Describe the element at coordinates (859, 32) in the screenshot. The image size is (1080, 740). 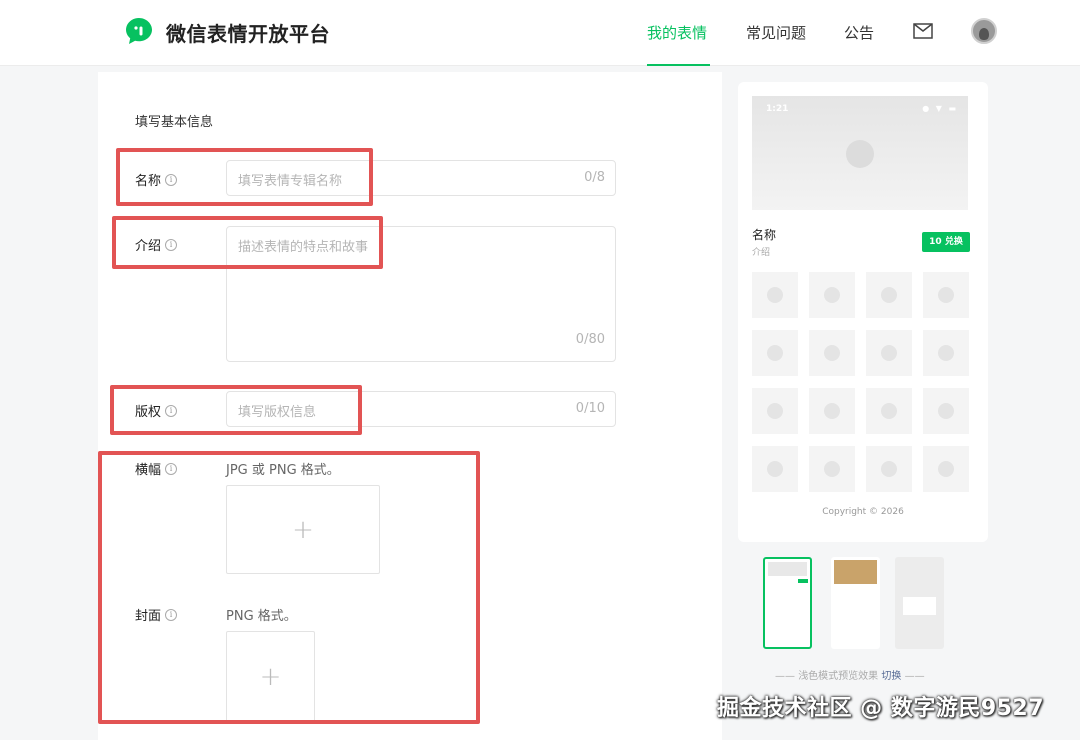
I see `nav-announcements: 公告` at that location.